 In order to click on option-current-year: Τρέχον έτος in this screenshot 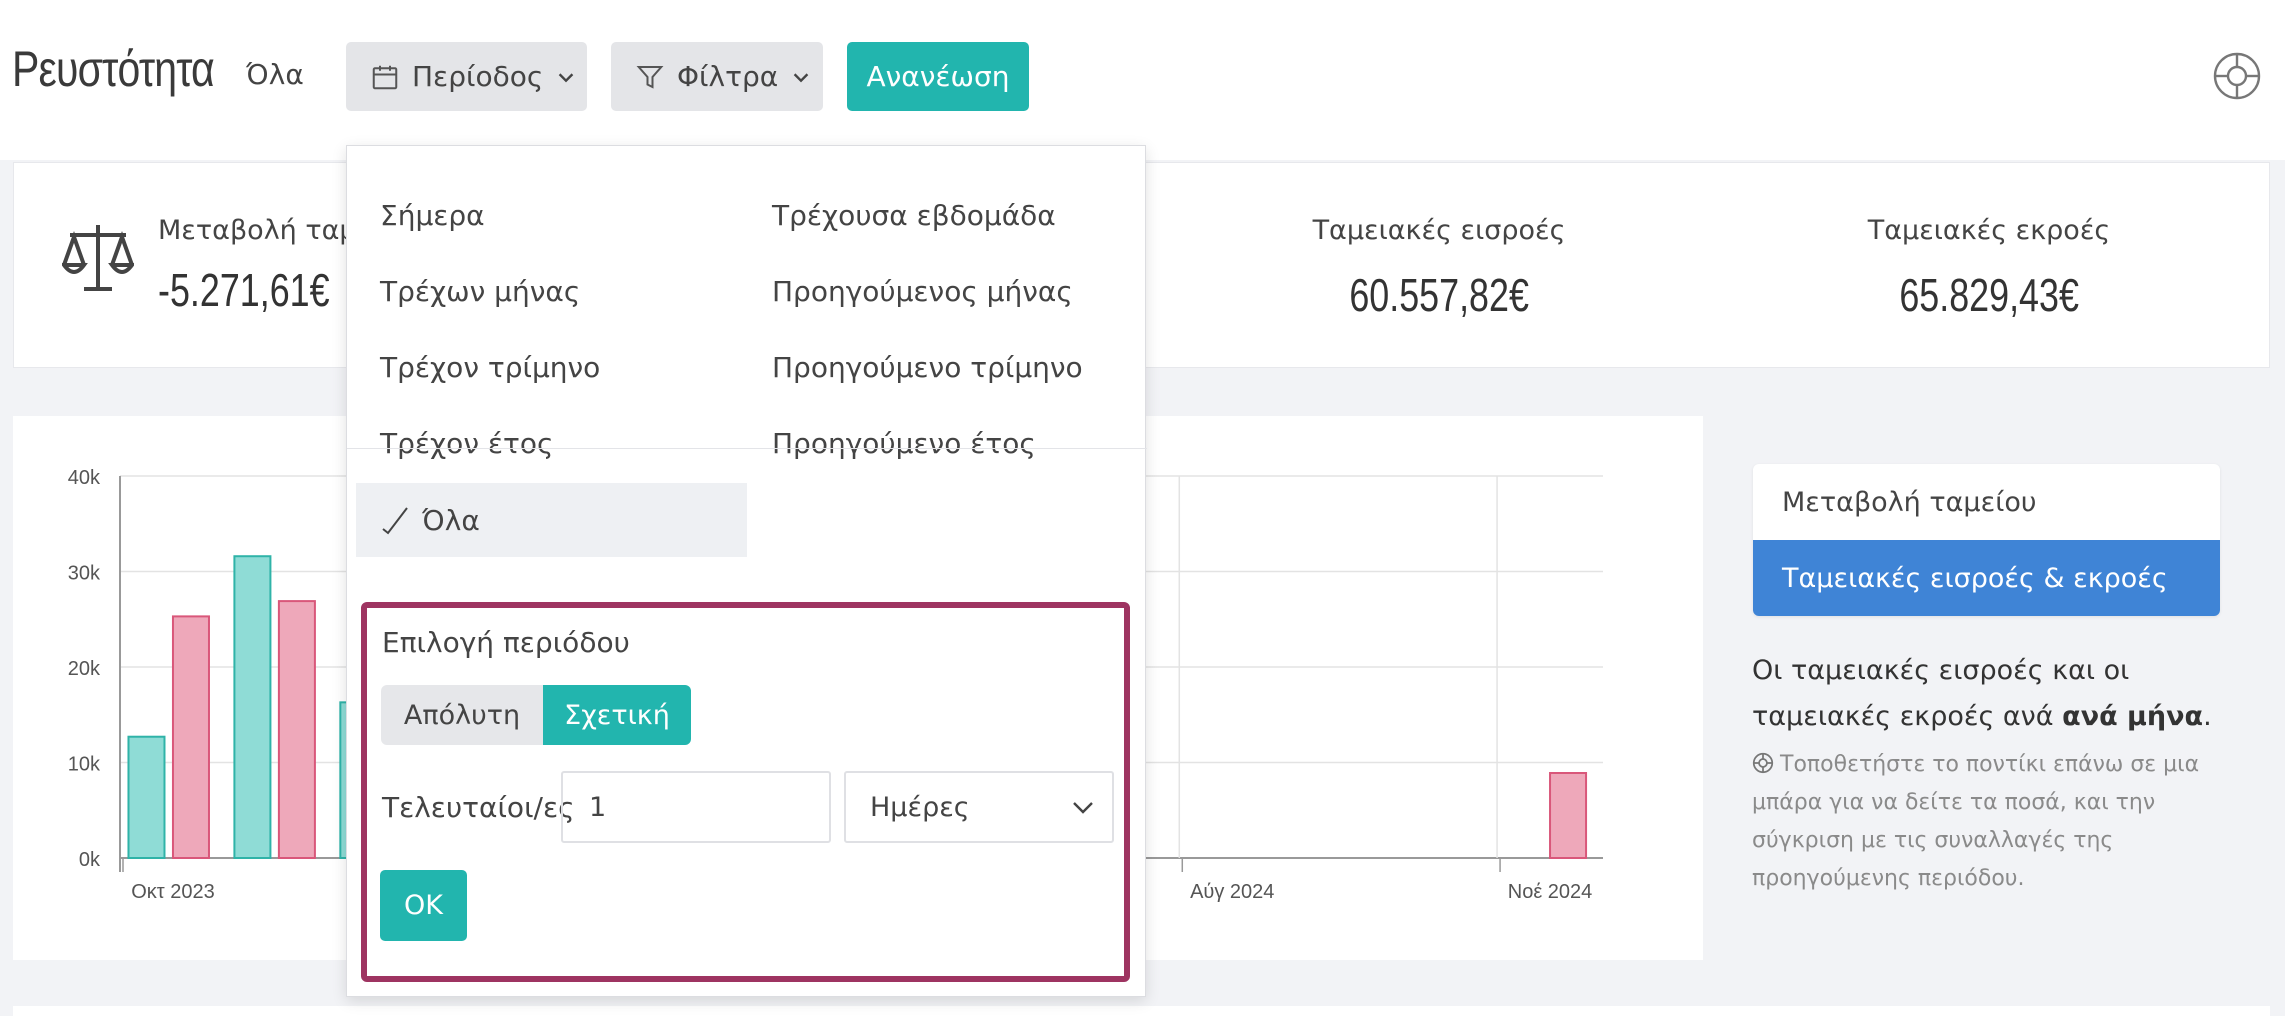, I will do `click(547, 443)`.